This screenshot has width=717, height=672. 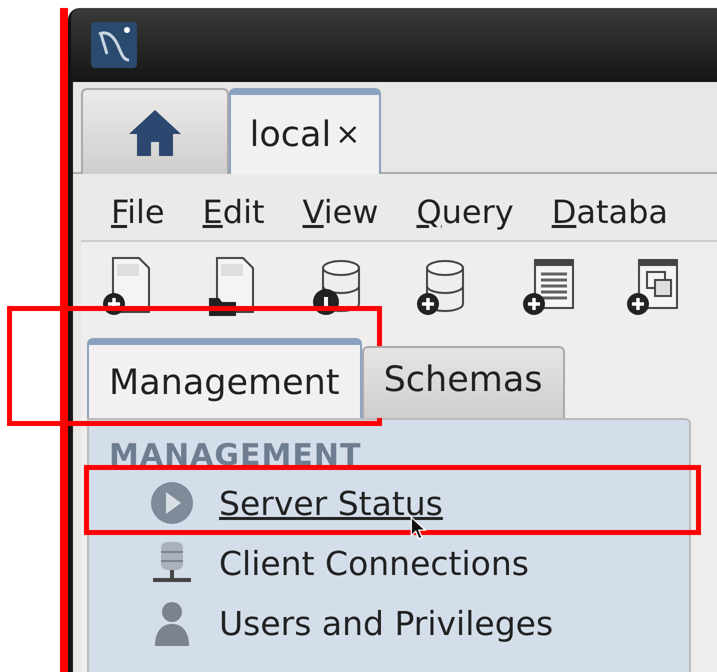 I want to click on play-icon, so click(x=172, y=503).